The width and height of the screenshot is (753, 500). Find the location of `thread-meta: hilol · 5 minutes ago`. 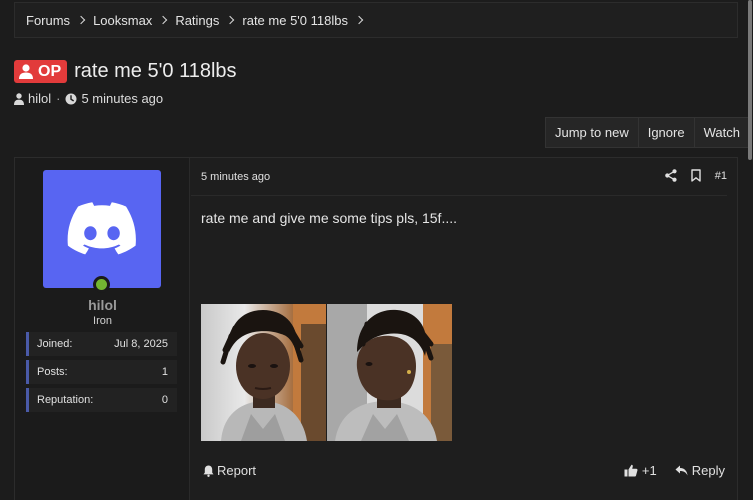

thread-meta: hilol · 5 minutes ago is located at coordinates (88, 98).